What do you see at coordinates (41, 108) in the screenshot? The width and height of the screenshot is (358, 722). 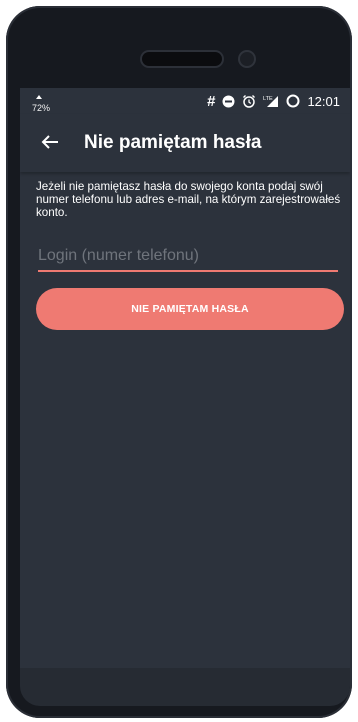 I see `status-left-text: 72%` at bounding box center [41, 108].